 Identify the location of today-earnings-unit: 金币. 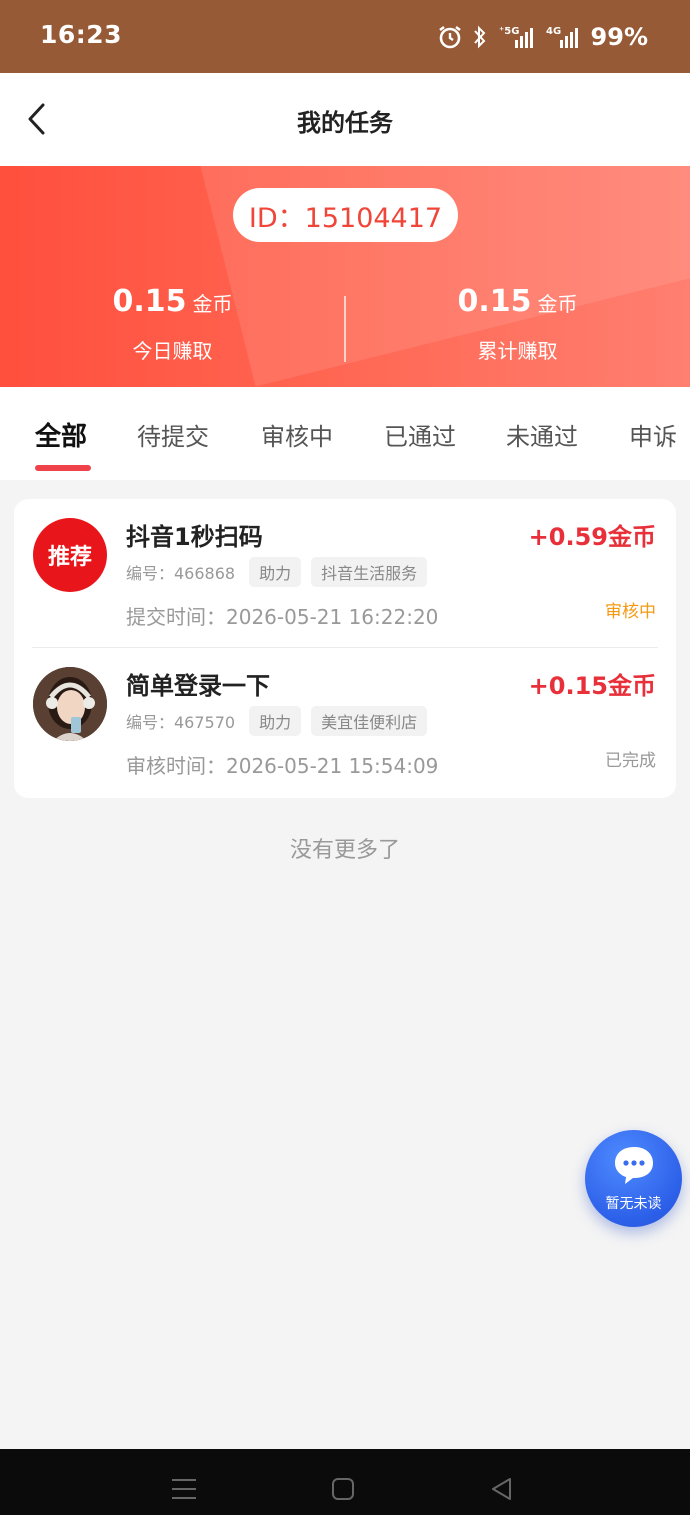
(212, 304).